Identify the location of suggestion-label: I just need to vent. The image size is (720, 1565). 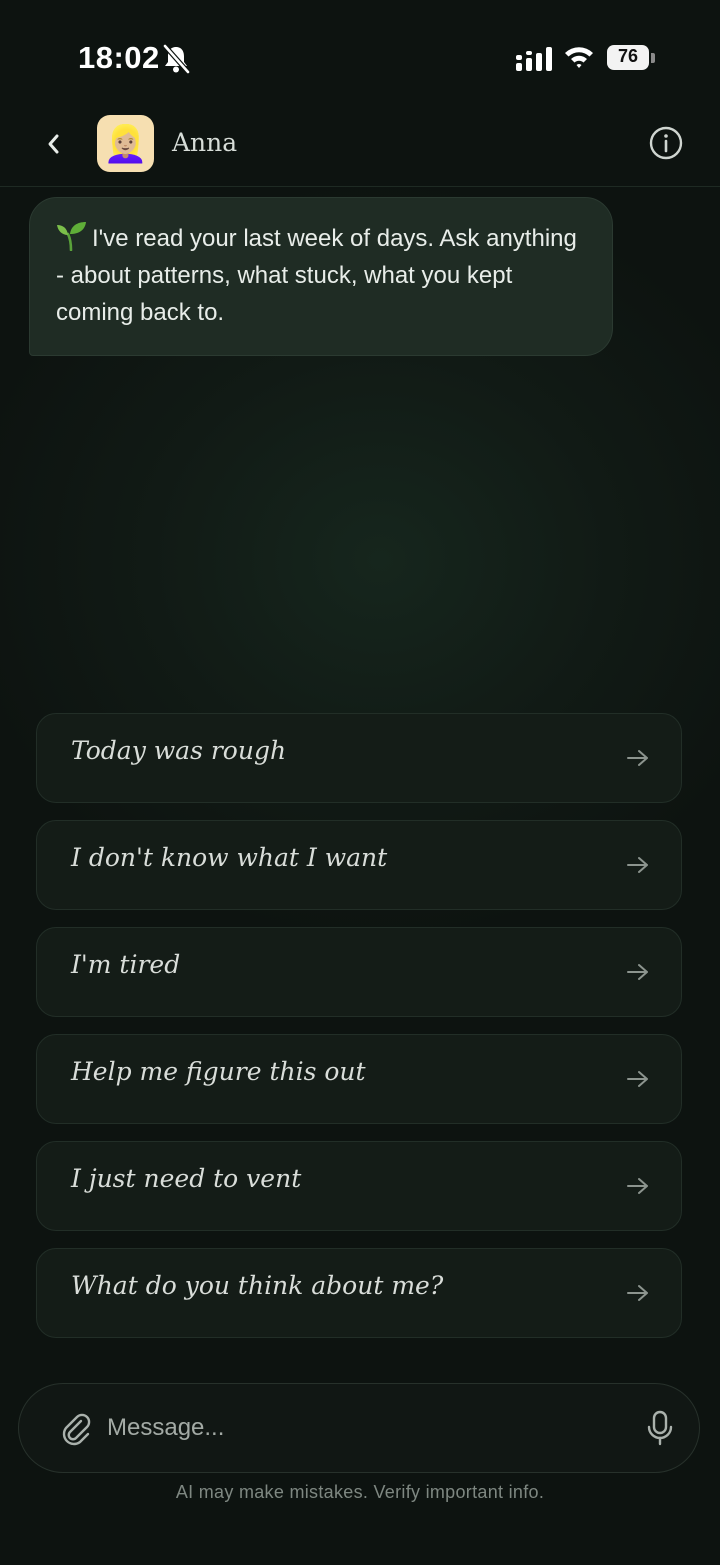
(186, 1178).